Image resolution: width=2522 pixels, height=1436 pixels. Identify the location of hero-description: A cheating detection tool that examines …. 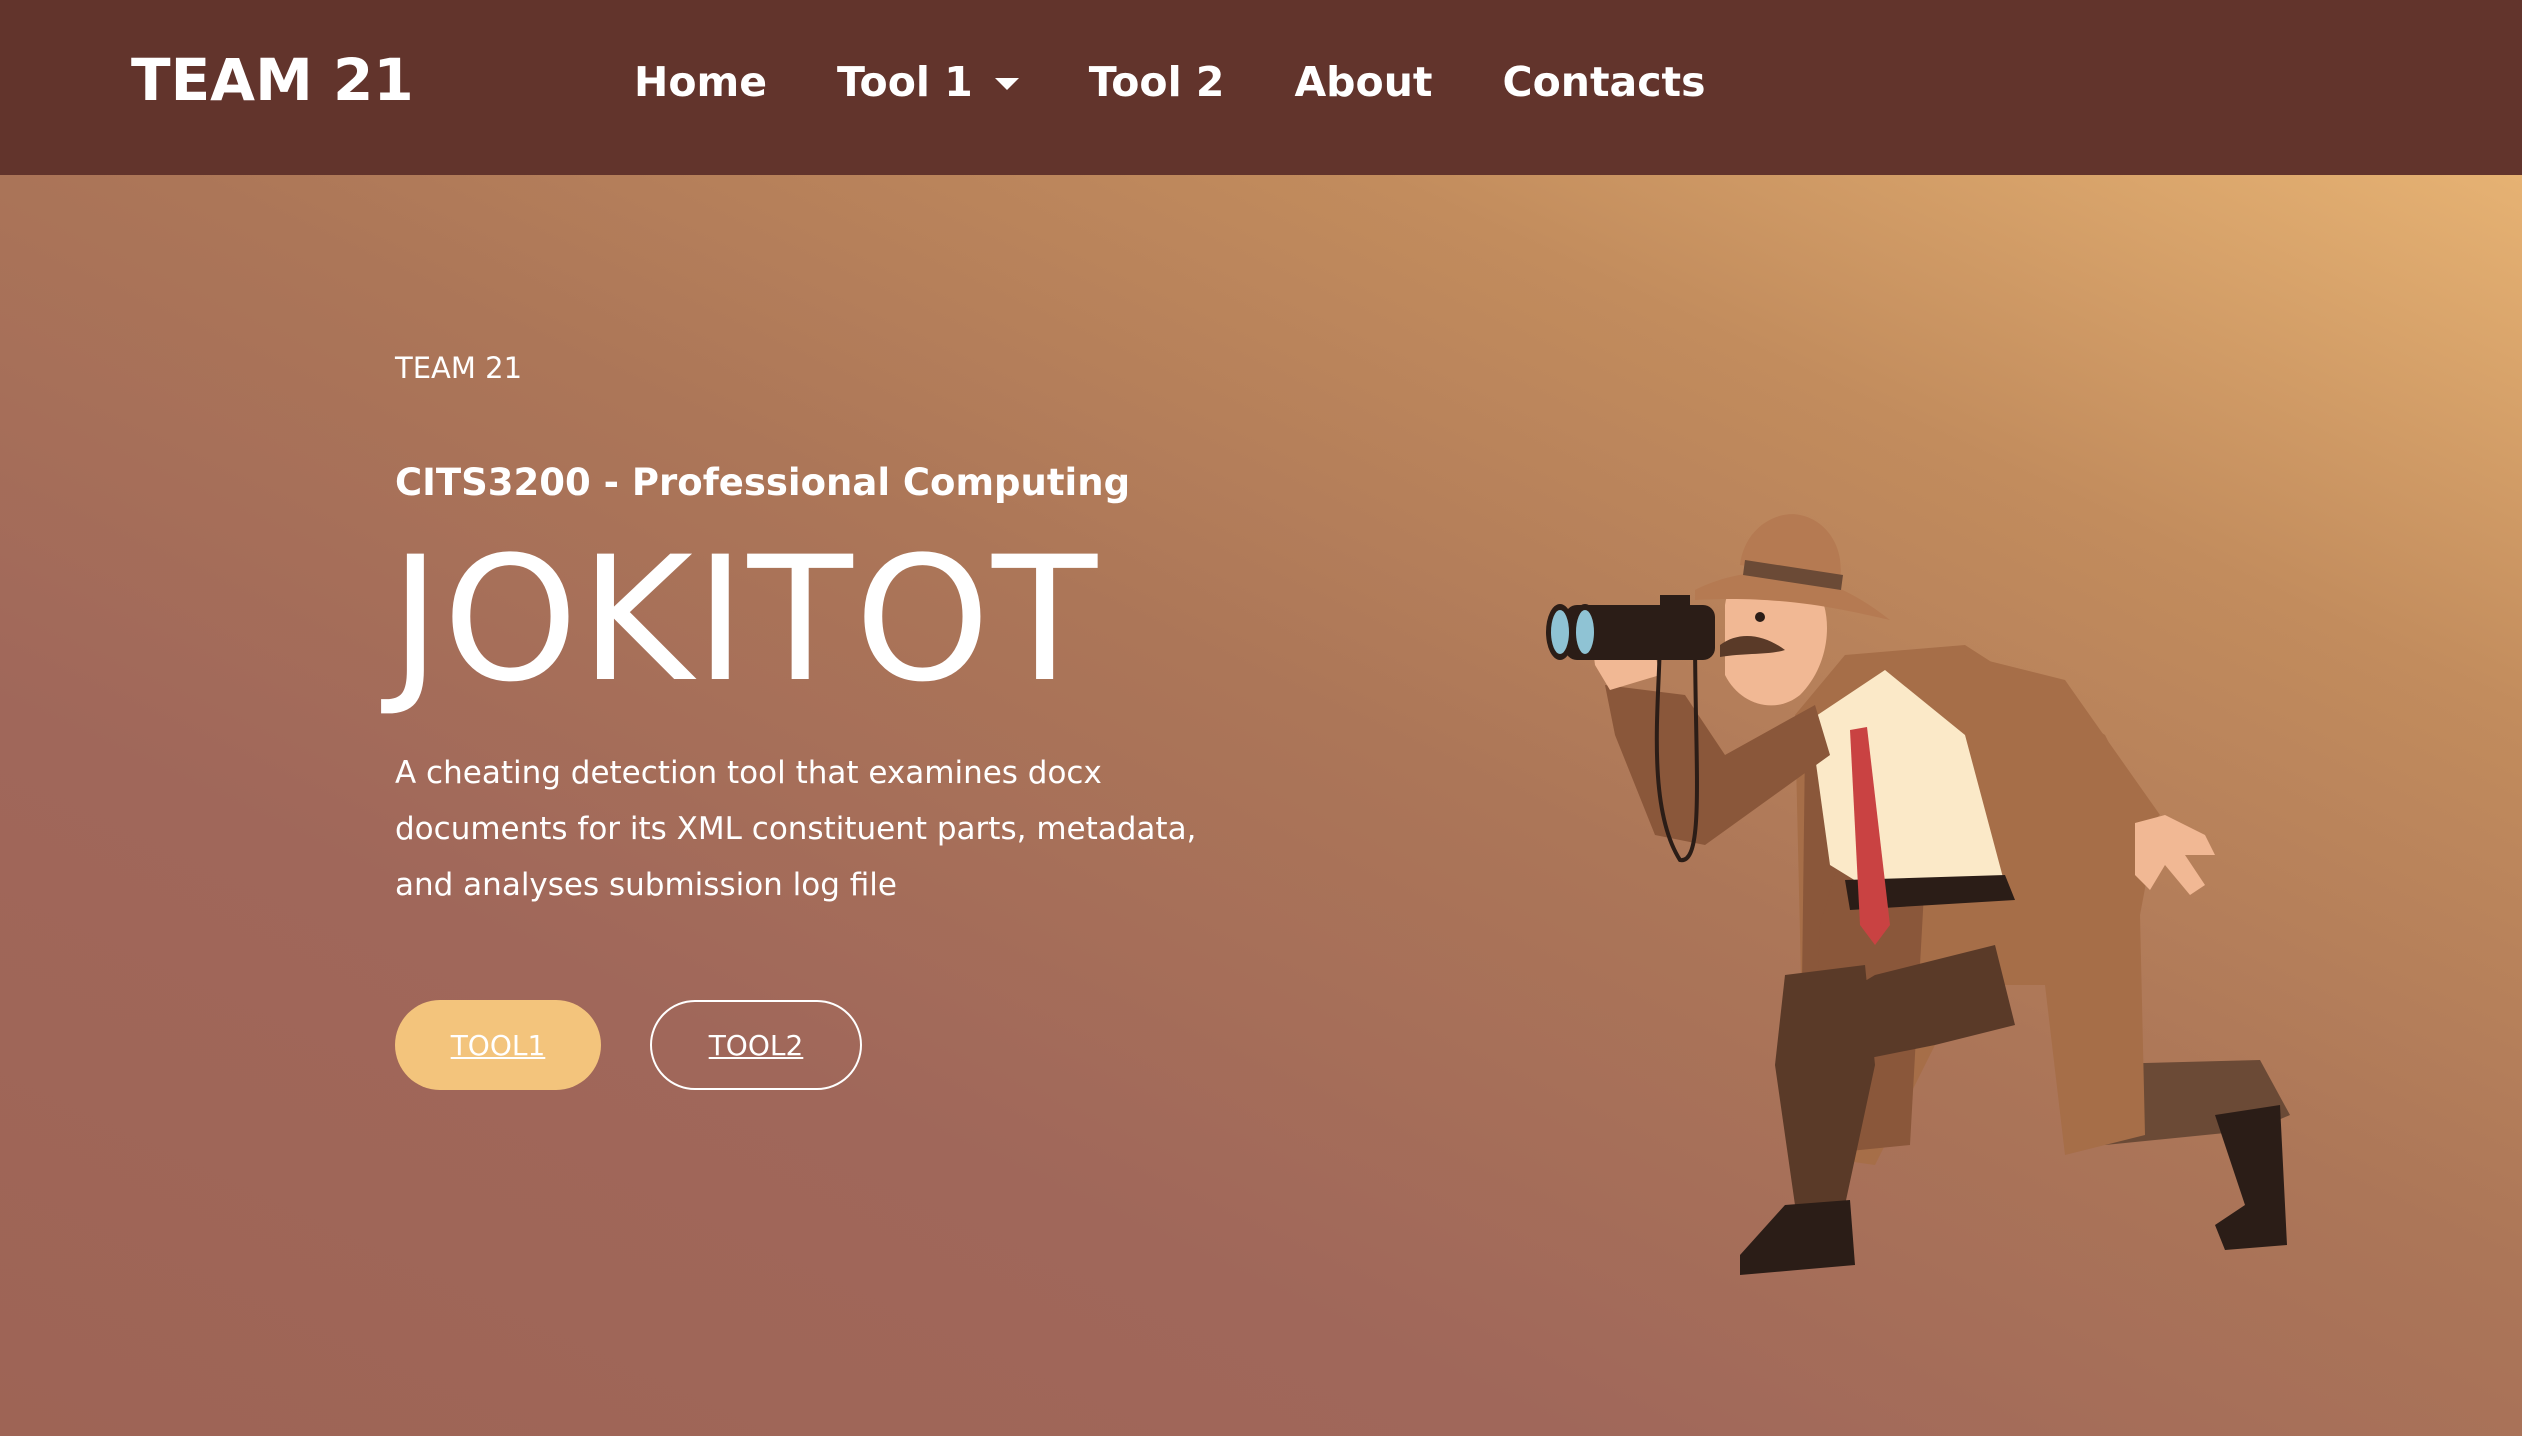
(796, 829).